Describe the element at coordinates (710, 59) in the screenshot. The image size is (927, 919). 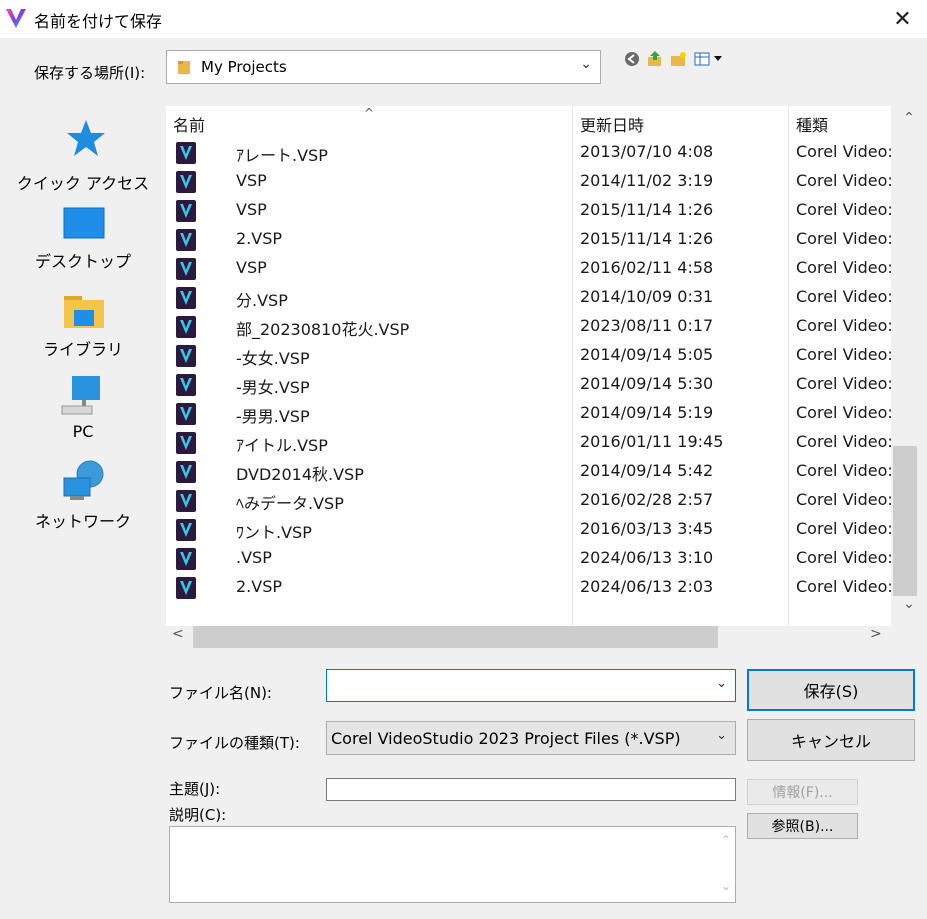
I see `view-menu-icon` at that location.